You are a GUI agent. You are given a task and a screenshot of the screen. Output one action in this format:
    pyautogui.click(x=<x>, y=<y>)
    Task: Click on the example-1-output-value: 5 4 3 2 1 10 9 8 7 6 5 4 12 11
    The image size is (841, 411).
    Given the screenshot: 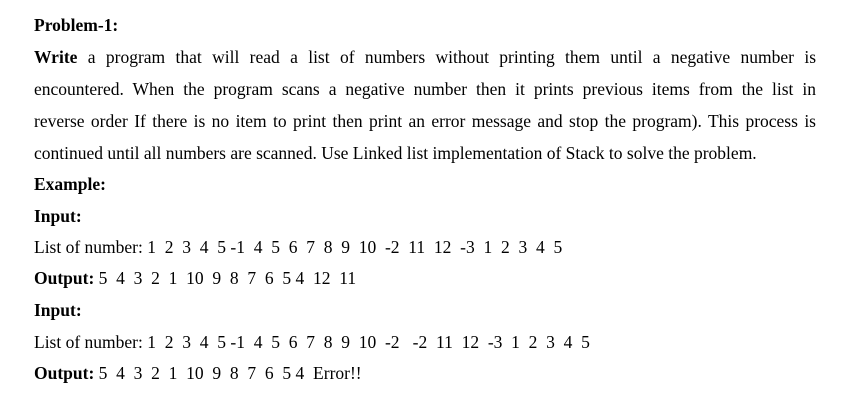 What is the action you would take?
    pyautogui.click(x=225, y=278)
    